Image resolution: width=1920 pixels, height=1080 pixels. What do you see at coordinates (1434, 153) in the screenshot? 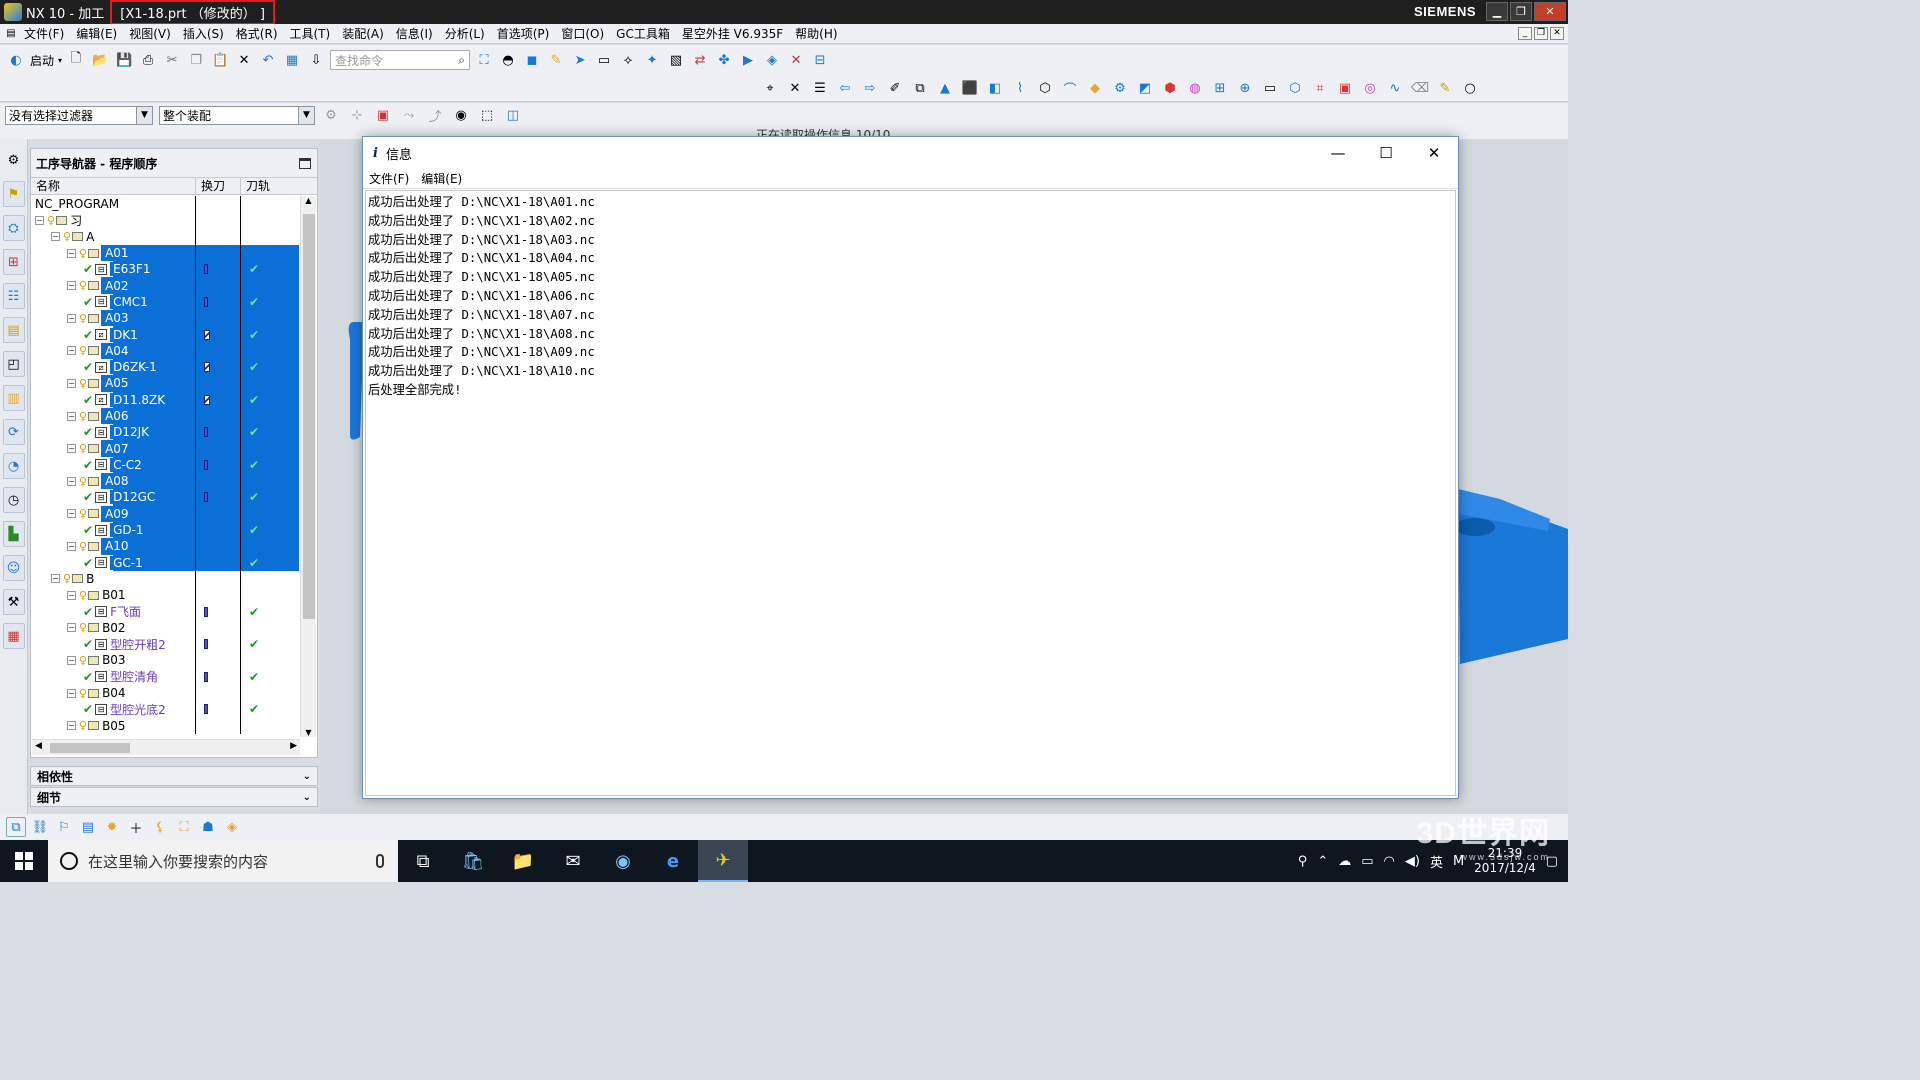
I see `info-close-button: ✕` at bounding box center [1434, 153].